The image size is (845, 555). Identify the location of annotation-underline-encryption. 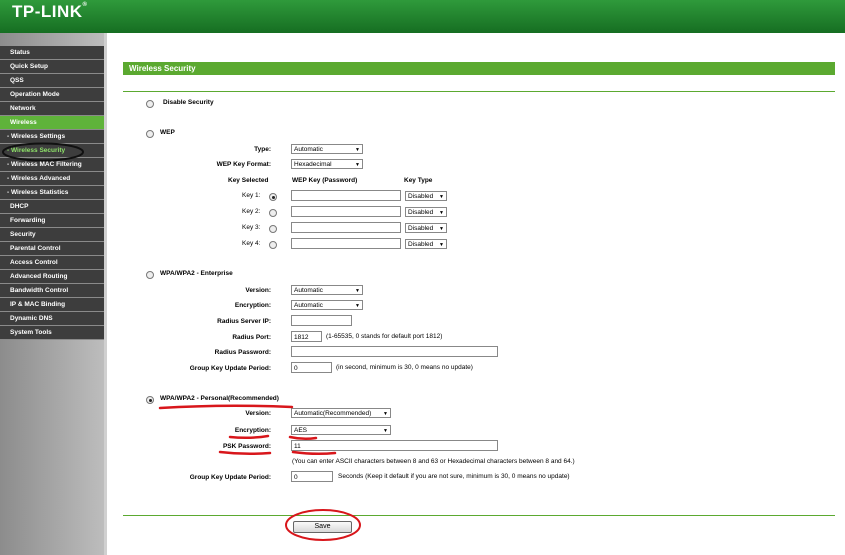
(249, 437).